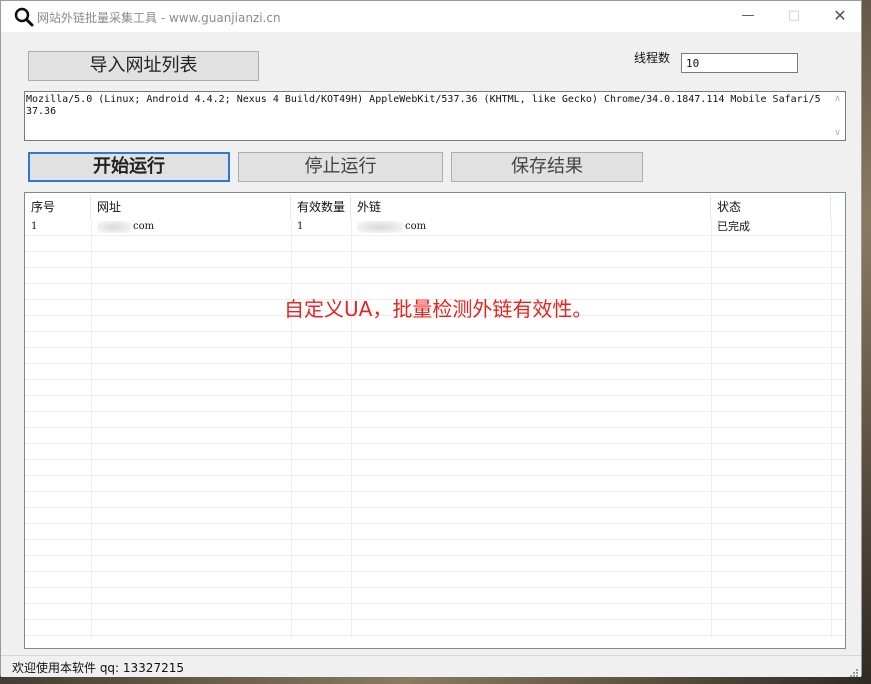 Image resolution: width=871 pixels, height=684 pixels. Describe the element at coordinates (431, 666) in the screenshot. I see `status-bar: 欢迎使用本软件 qq: 13327215` at that location.